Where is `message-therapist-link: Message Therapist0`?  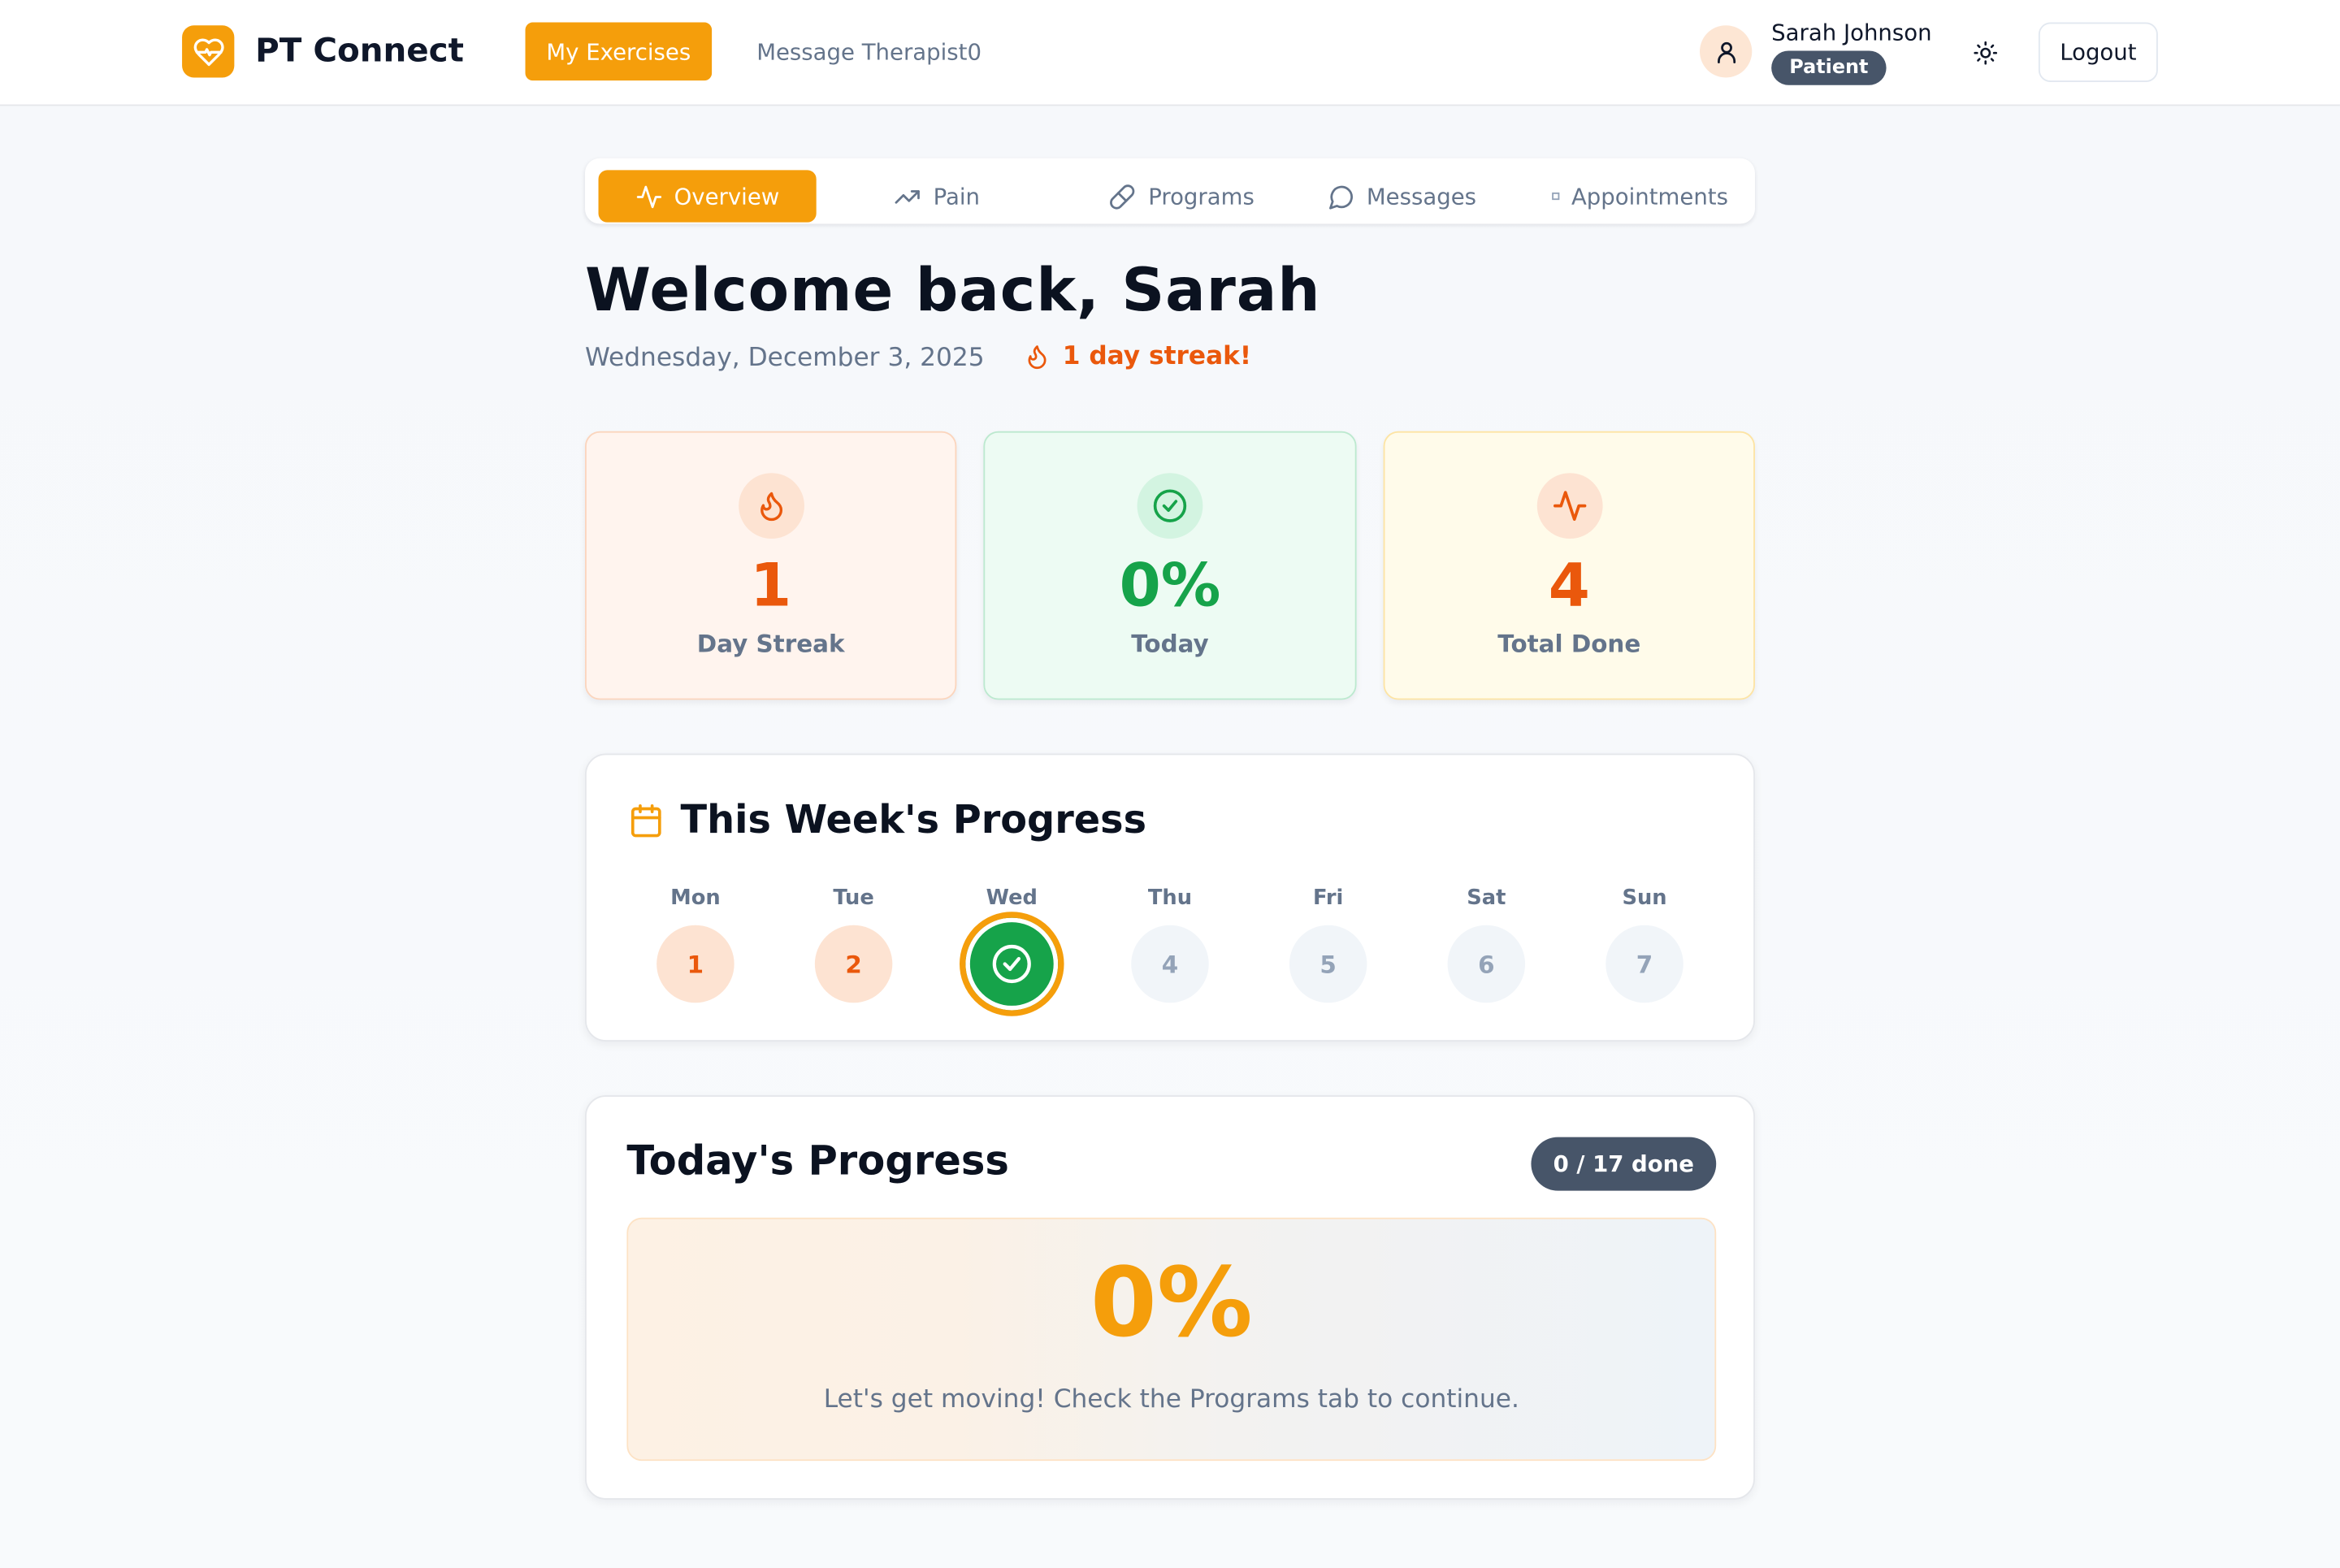 message-therapist-link: Message Therapist0 is located at coordinates (869, 52).